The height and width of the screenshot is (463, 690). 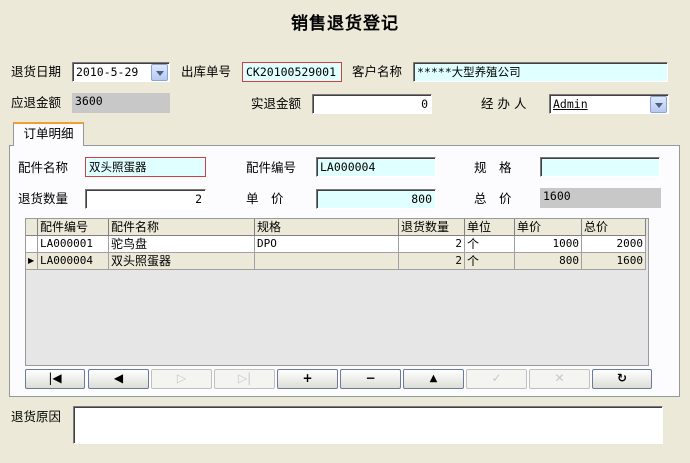 I want to click on qty-field: 2, so click(x=145, y=199).